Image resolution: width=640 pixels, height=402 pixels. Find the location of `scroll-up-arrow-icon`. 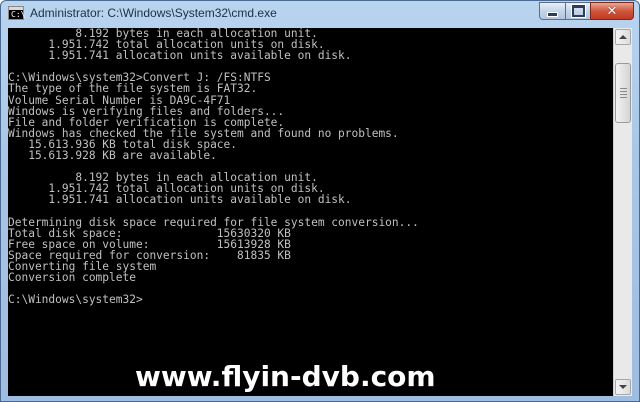

scroll-up-arrow-icon is located at coordinates (623, 37).